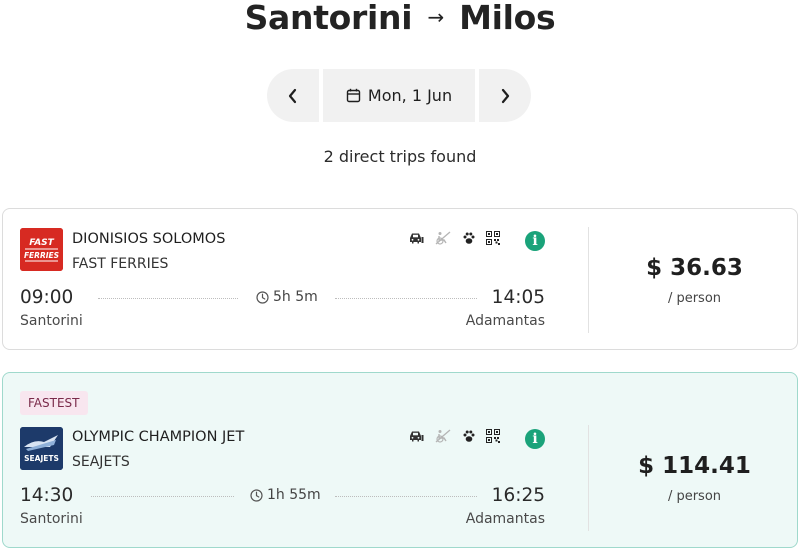 The width and height of the screenshot is (800, 551). I want to click on fast-ferries-logo: FAST FERRIES, so click(41, 249).